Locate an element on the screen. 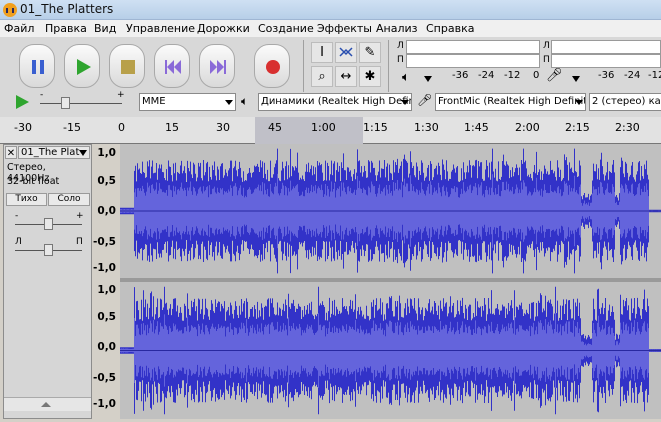 The width and height of the screenshot is (661, 422). speed-slider-track is located at coordinates (81, 103).